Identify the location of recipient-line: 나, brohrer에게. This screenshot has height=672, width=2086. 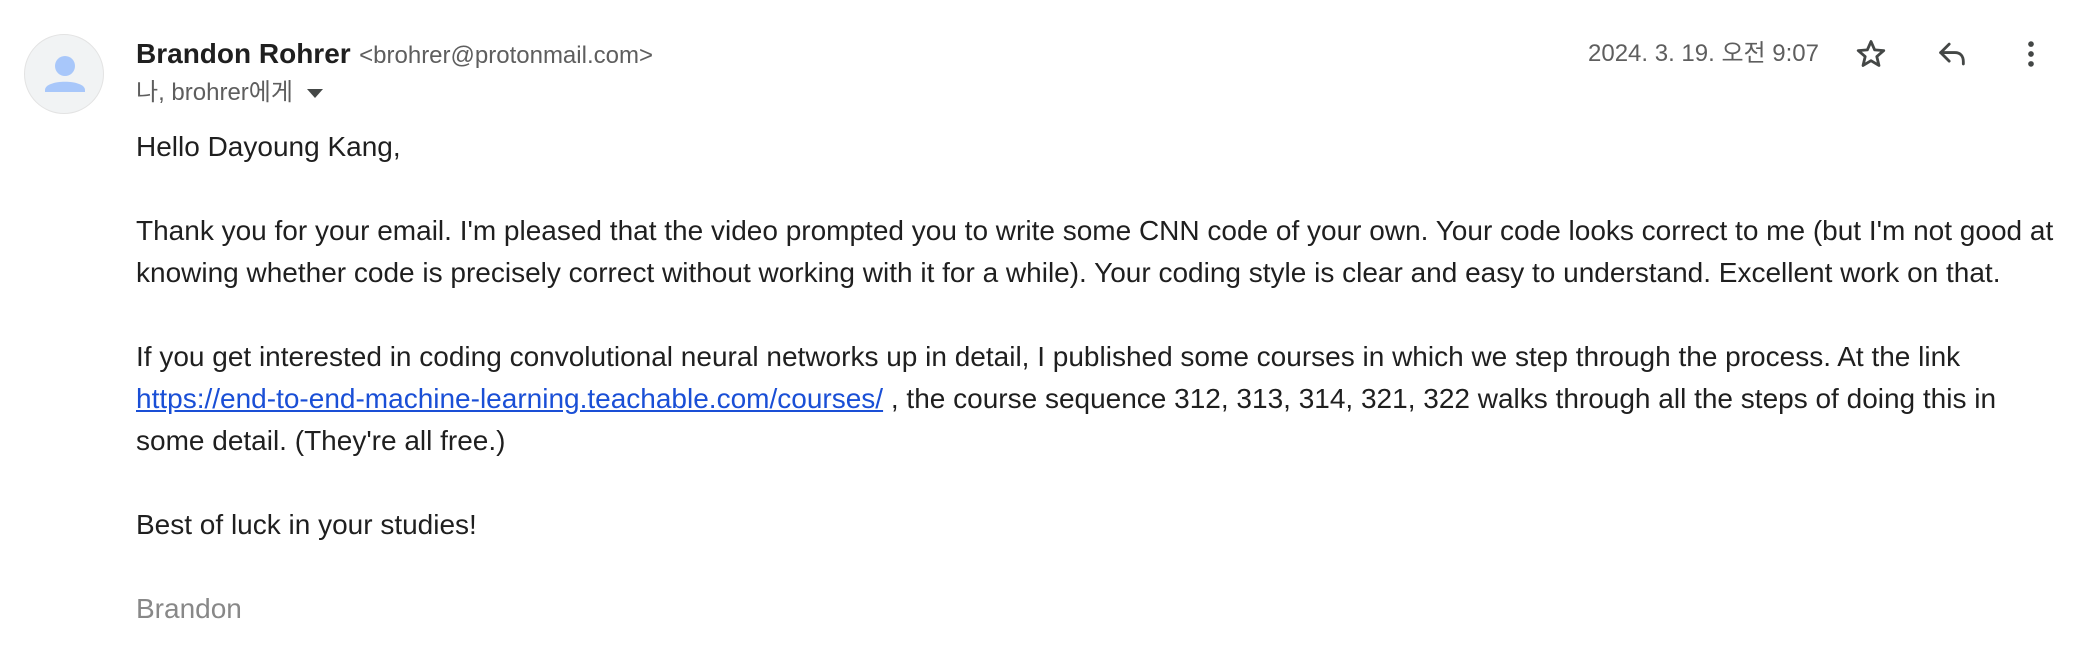
(229, 93).